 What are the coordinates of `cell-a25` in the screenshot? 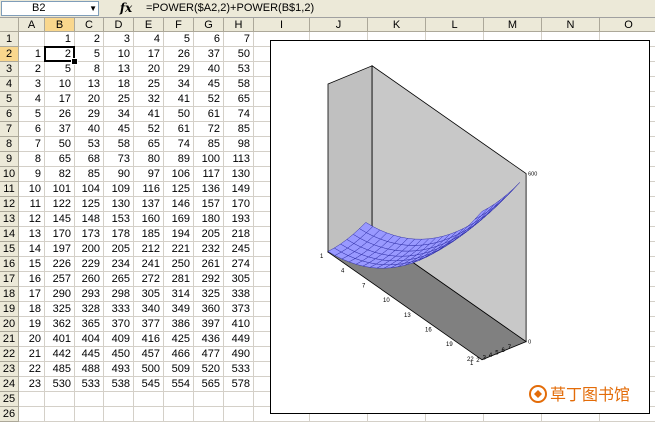 It's located at (32, 399).